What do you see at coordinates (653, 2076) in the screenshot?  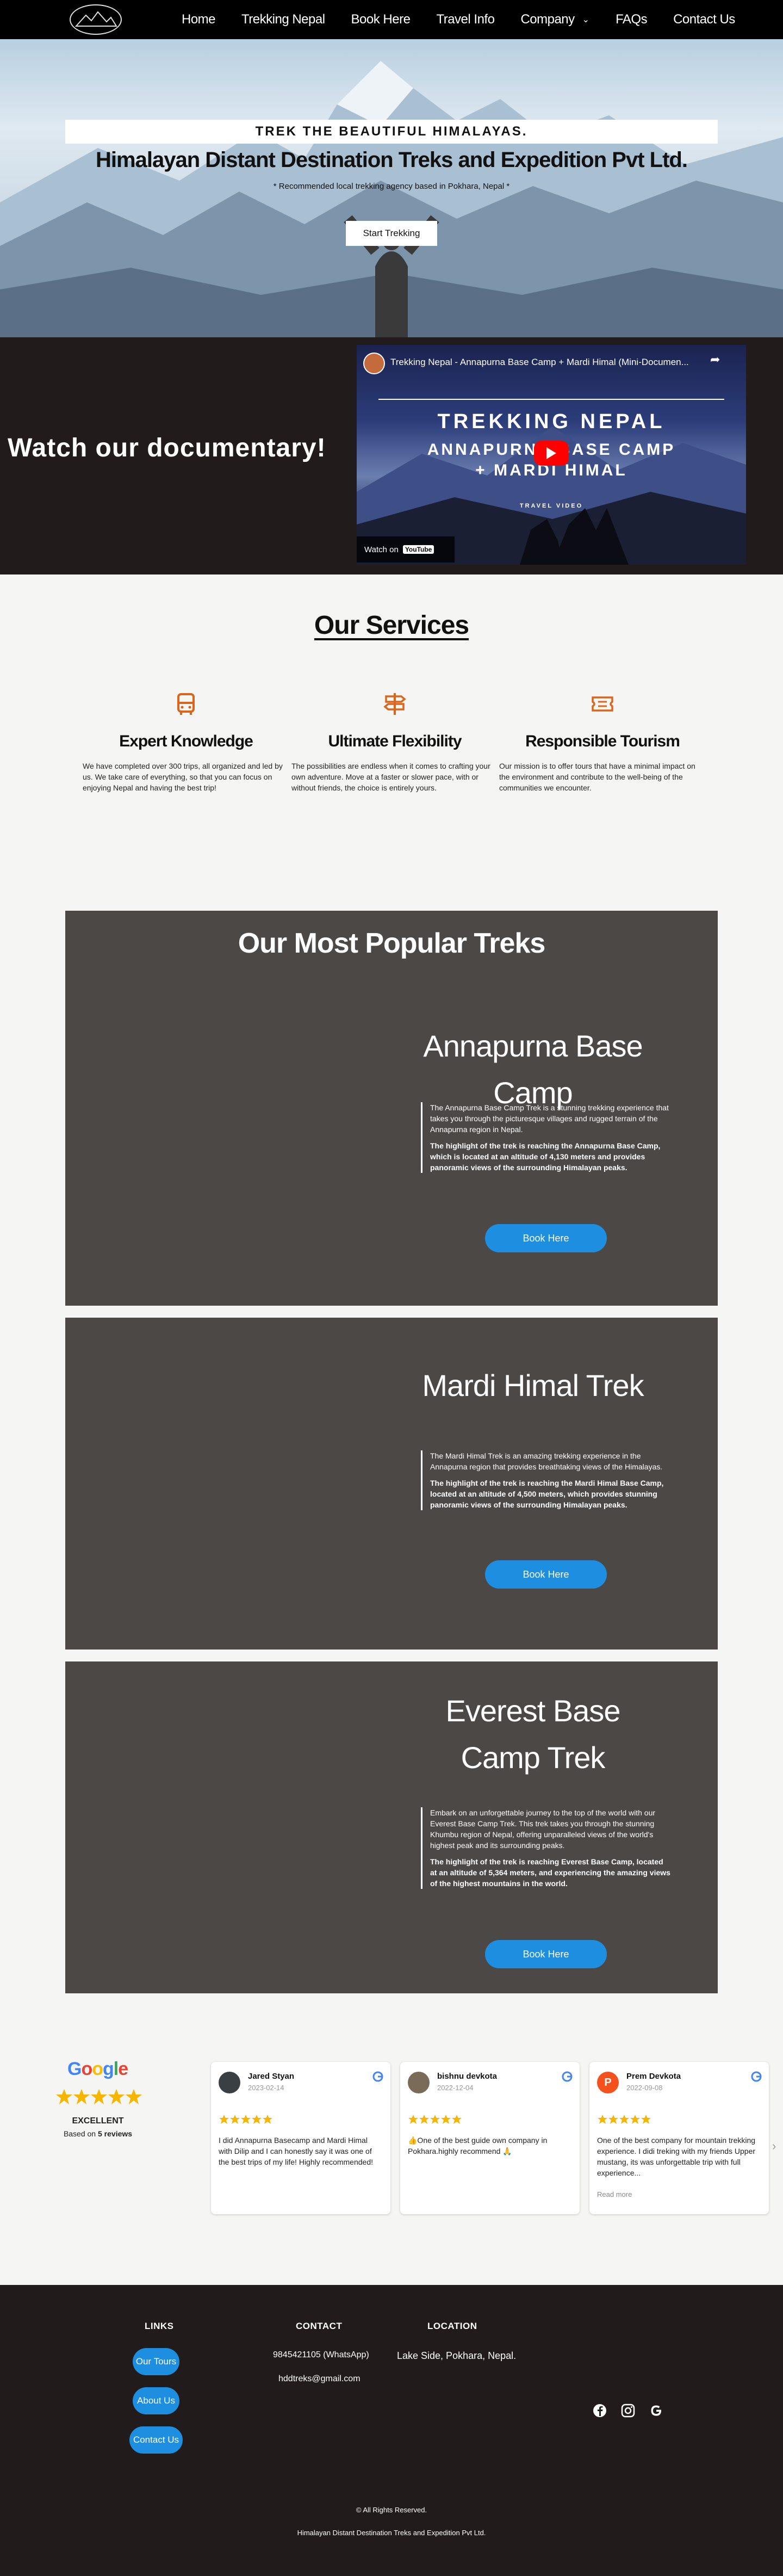 I see `reviewer-name: Prem Devkota` at bounding box center [653, 2076].